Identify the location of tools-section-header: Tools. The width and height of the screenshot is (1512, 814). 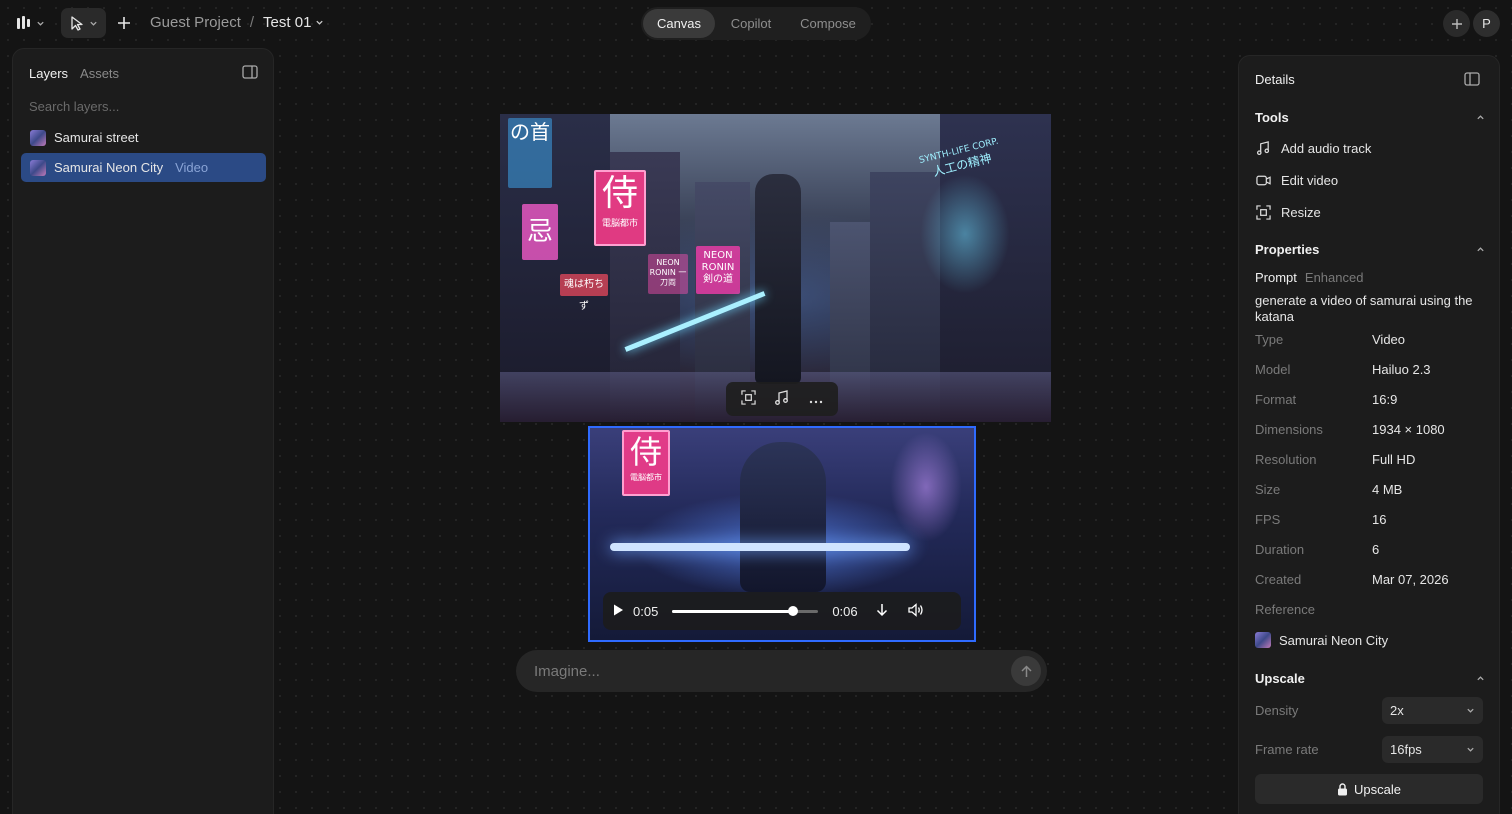
(1370, 117).